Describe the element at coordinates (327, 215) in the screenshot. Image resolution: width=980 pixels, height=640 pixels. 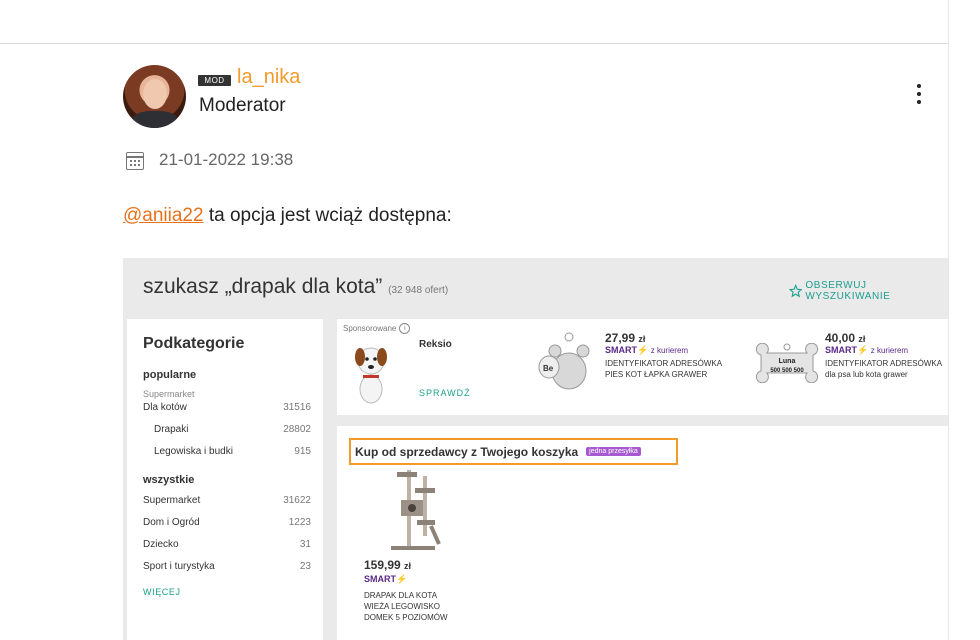
I see `message-text: ta opcja jest wciąż dostępna:` at that location.